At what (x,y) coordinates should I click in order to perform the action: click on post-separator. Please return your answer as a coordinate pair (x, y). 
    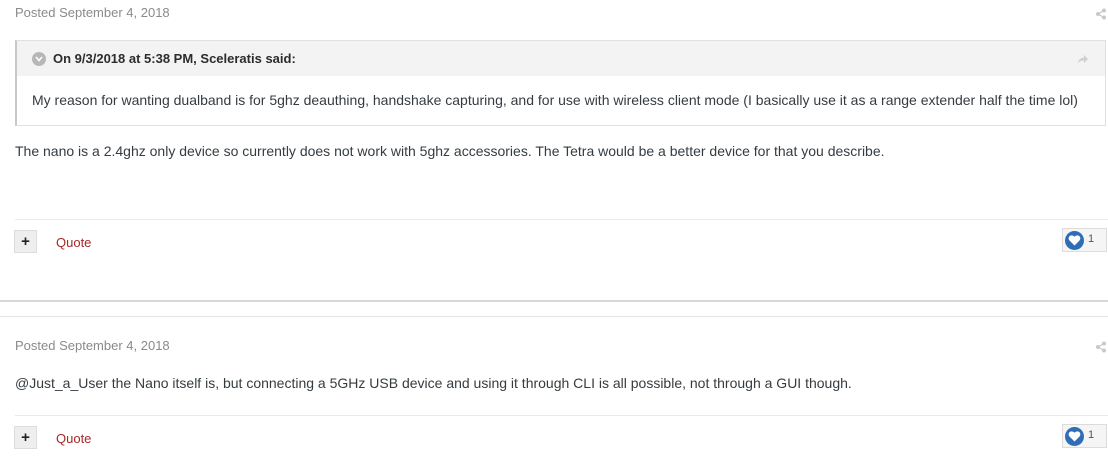
    Looking at the image, I should click on (554, 308).